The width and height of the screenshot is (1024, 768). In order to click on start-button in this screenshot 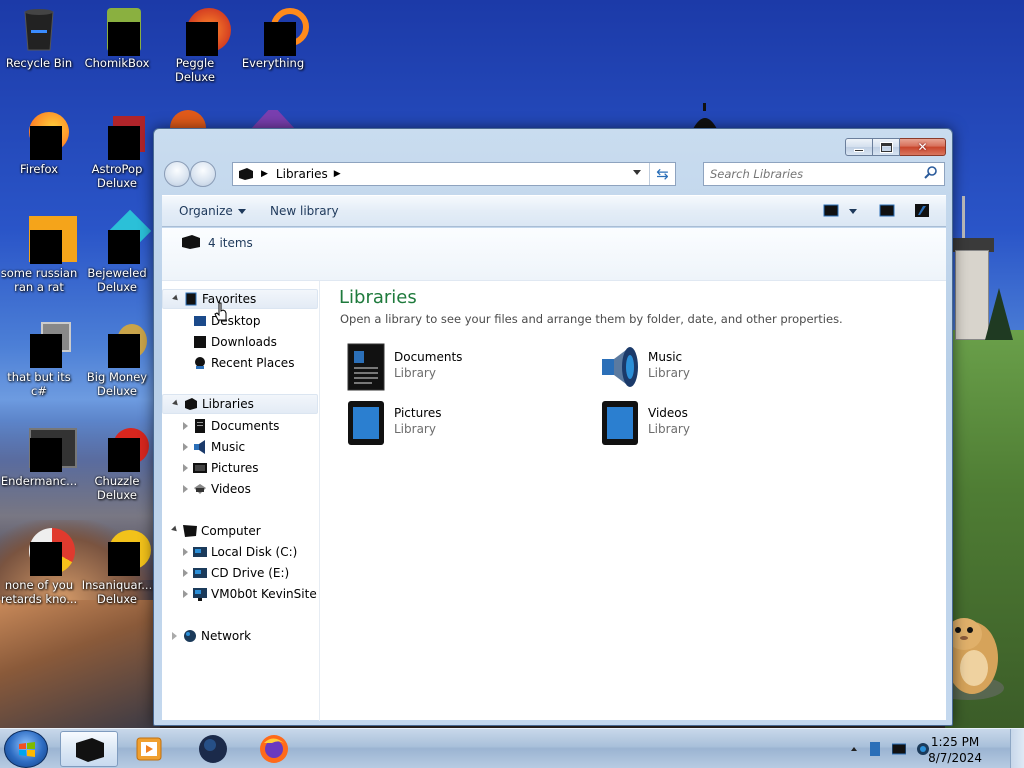, I will do `click(26, 749)`.